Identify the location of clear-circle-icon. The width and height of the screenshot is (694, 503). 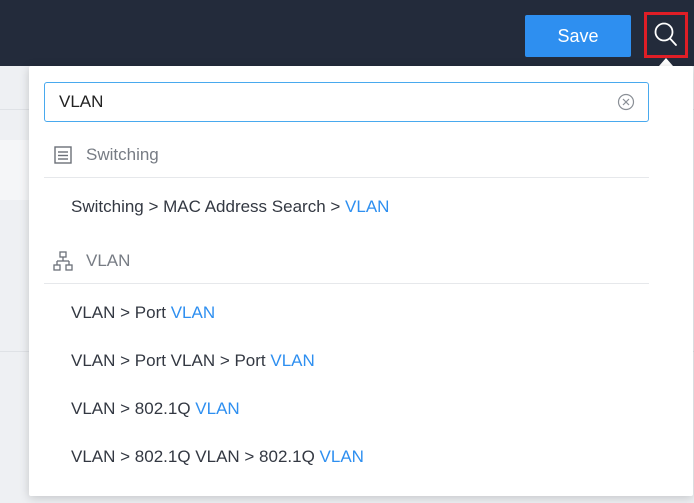
(626, 102).